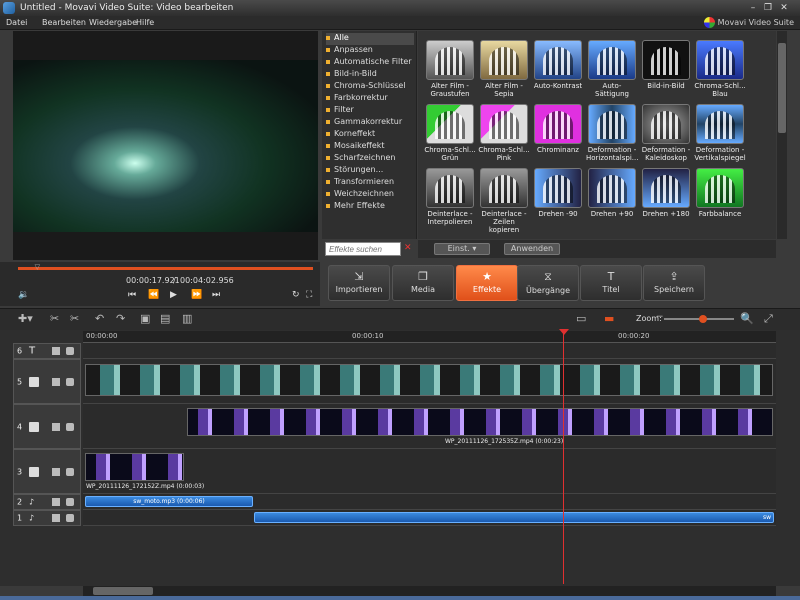  I want to click on category-item: Gammakorrektur, so click(364, 123).